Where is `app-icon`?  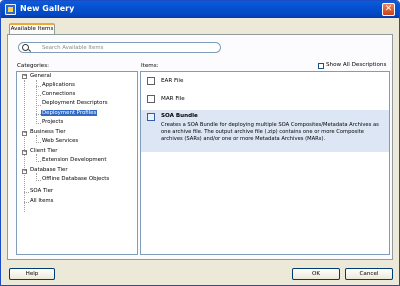
app-icon is located at coordinates (10, 9).